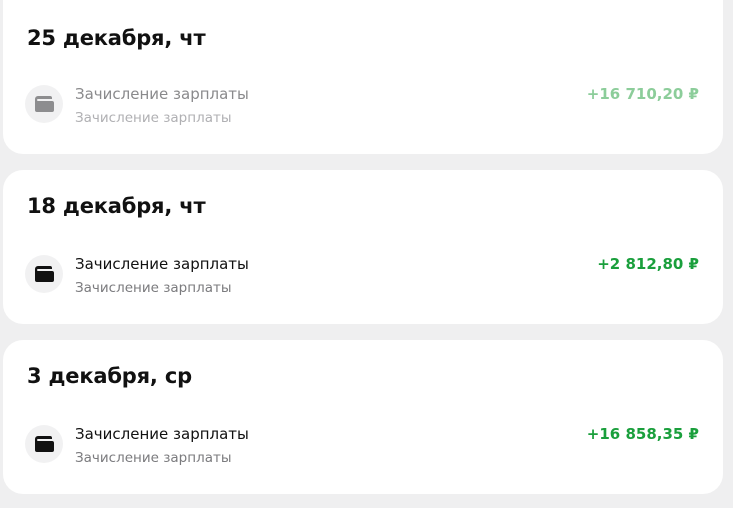  I want to click on day-date-heading: 25 декабря, чт, so click(116, 38).